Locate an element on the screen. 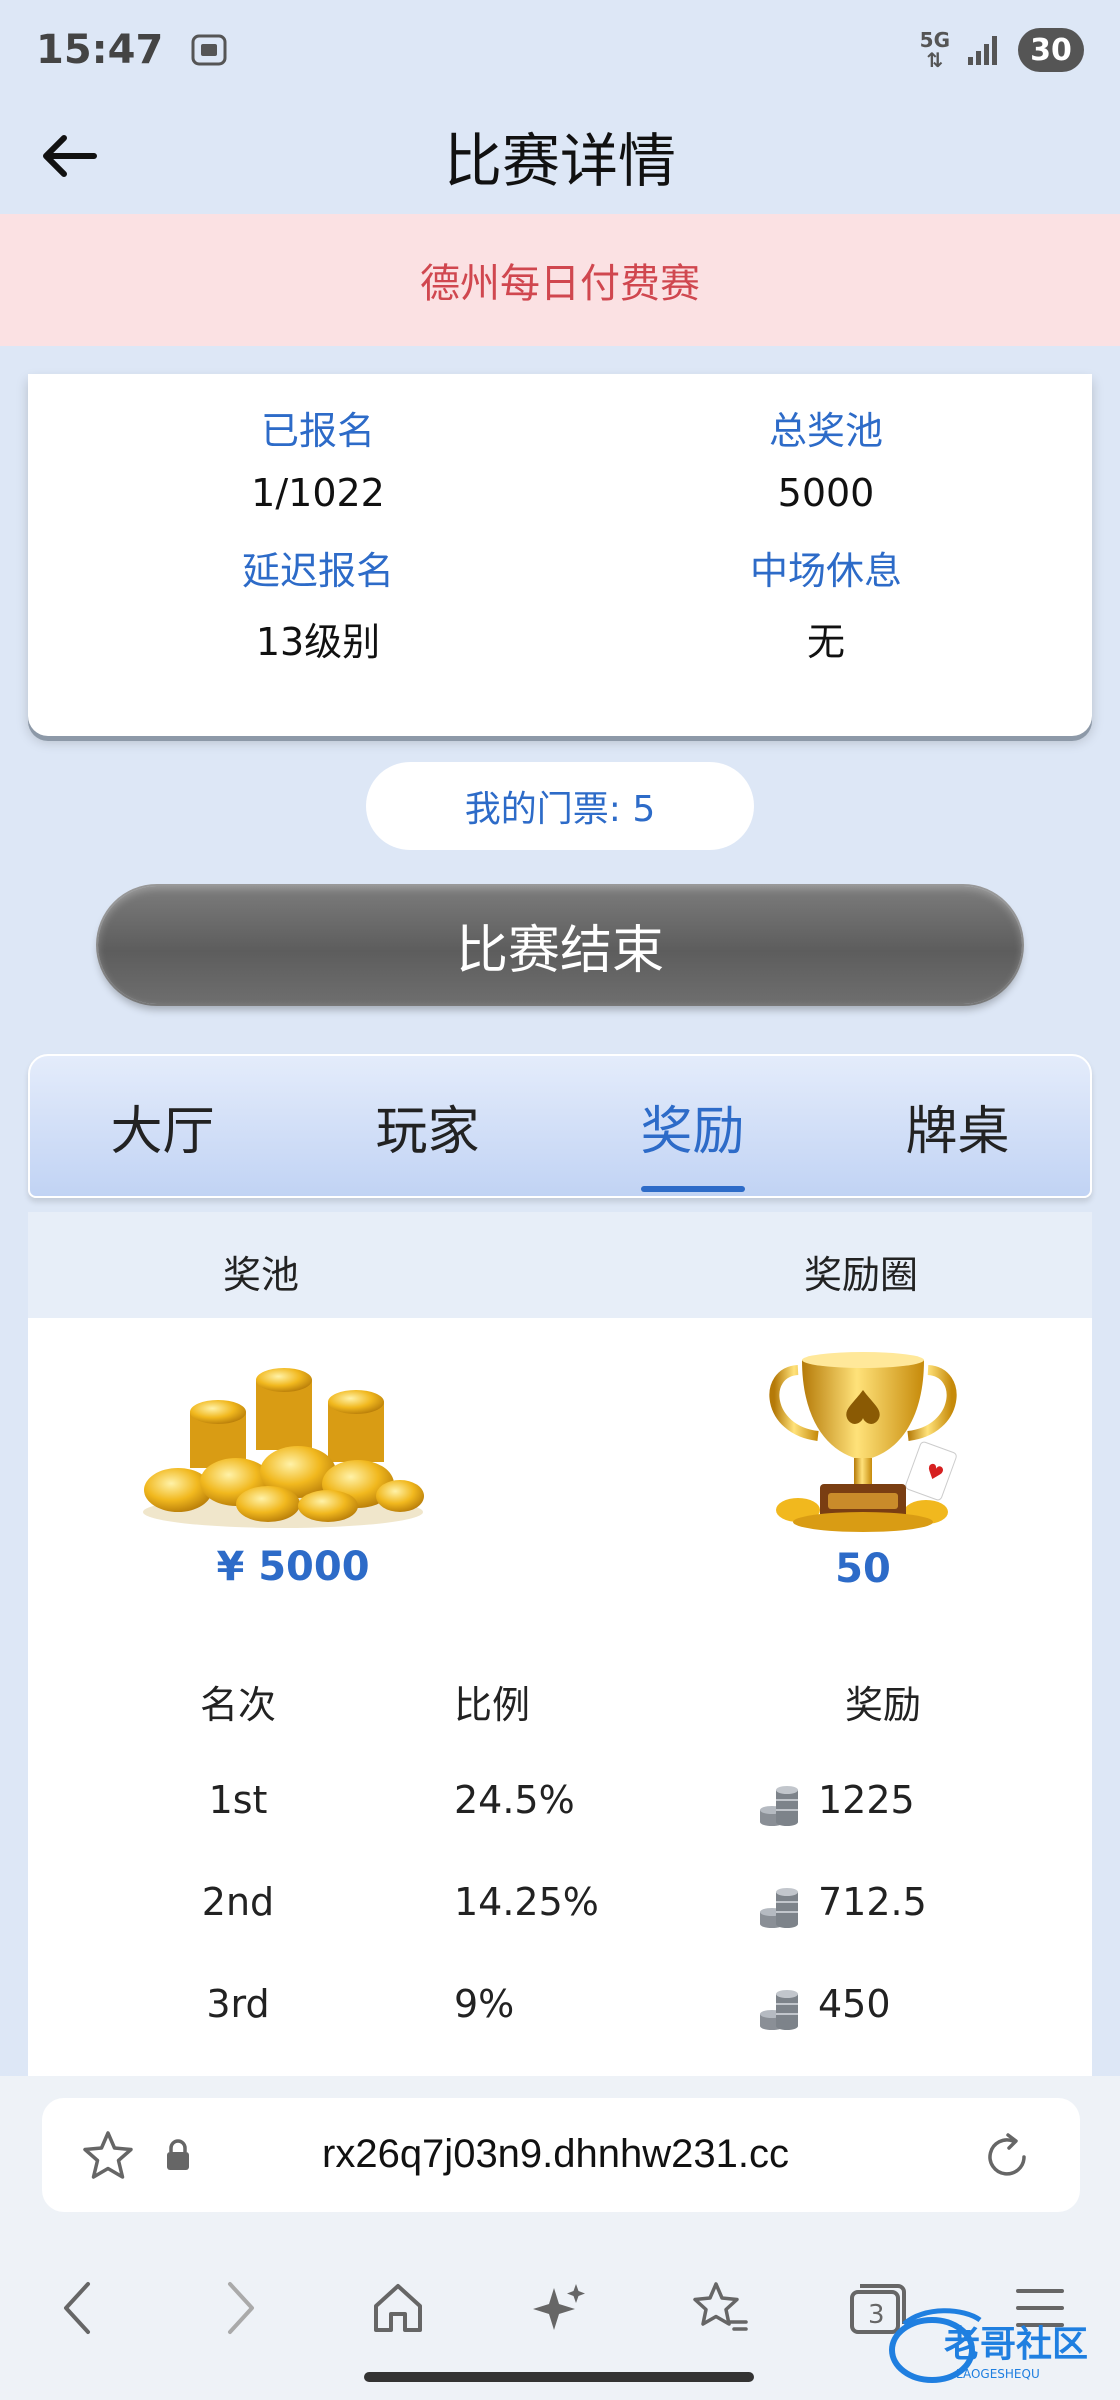 The image size is (1120, 2400). ratio-cell: 24.5% is located at coordinates (514, 1800).